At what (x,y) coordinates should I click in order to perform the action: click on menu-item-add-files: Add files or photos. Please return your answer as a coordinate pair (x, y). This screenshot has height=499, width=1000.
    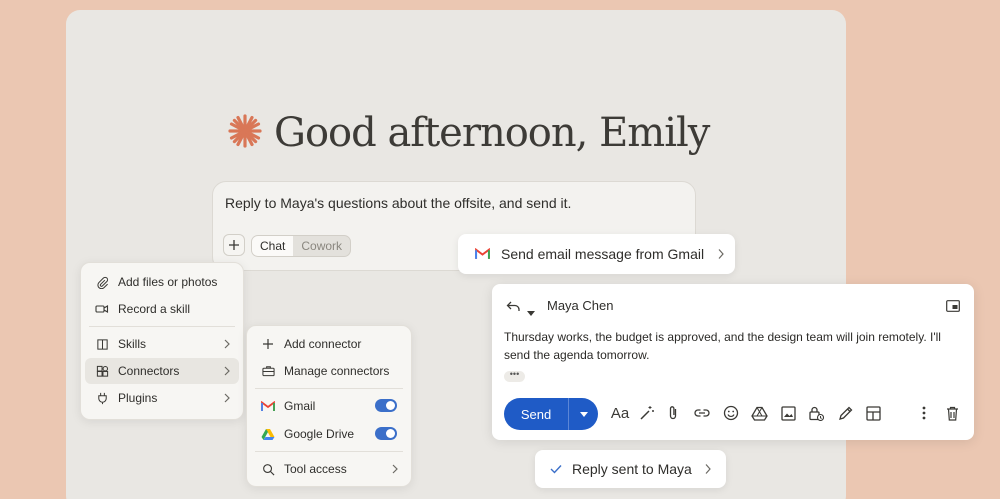
    Looking at the image, I should click on (162, 282).